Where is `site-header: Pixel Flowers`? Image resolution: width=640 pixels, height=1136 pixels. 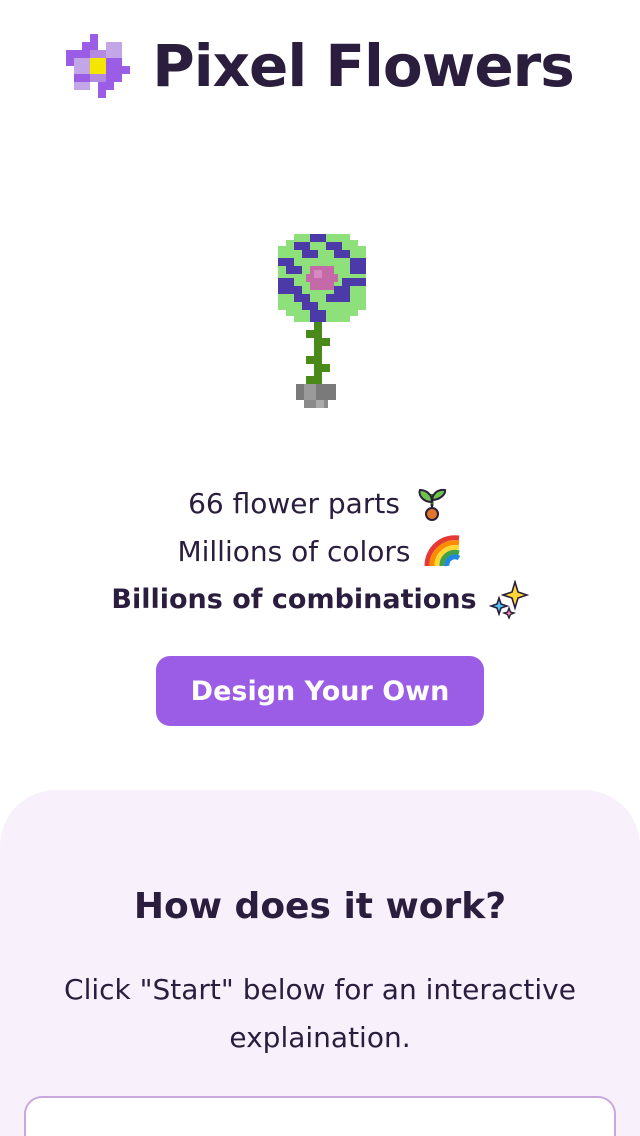 site-header: Pixel Flowers is located at coordinates (320, 66).